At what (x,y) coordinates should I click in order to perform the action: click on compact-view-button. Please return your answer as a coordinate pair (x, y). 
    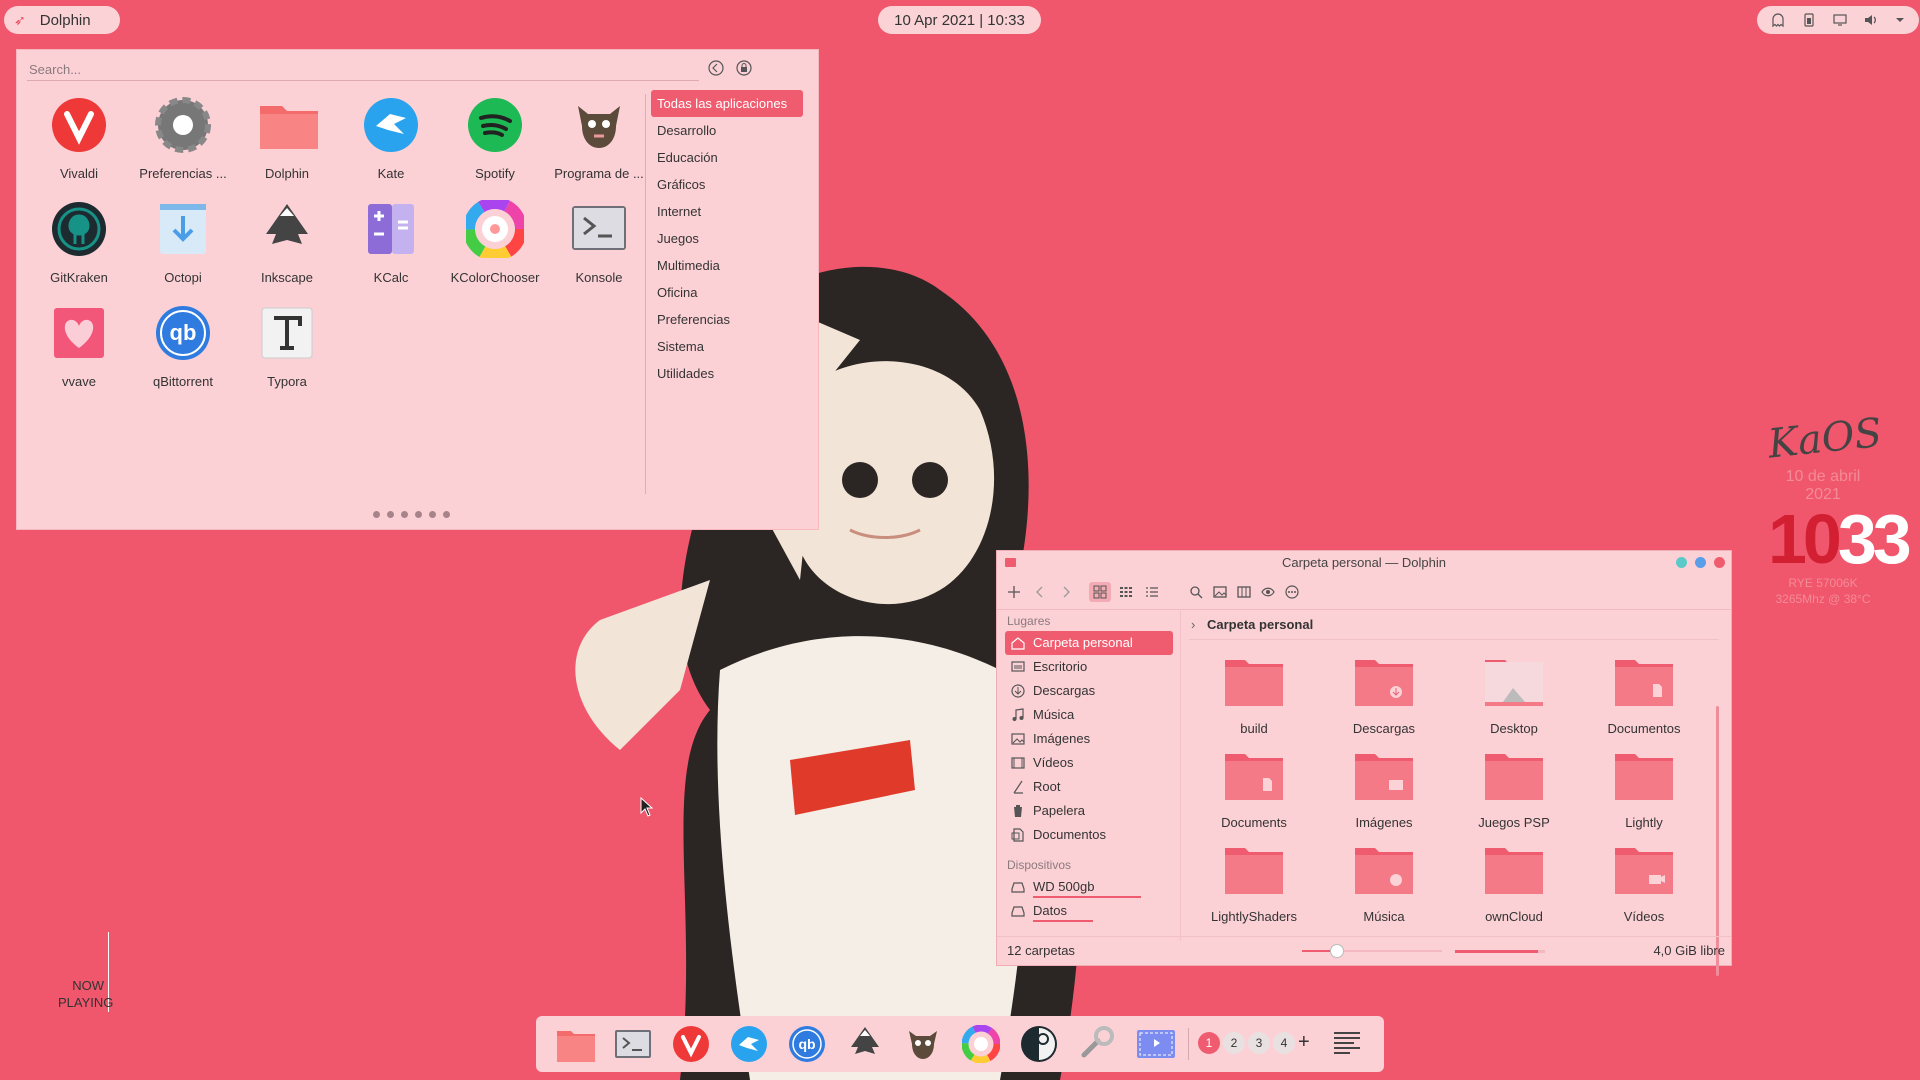
    Looking at the image, I should click on (1126, 592).